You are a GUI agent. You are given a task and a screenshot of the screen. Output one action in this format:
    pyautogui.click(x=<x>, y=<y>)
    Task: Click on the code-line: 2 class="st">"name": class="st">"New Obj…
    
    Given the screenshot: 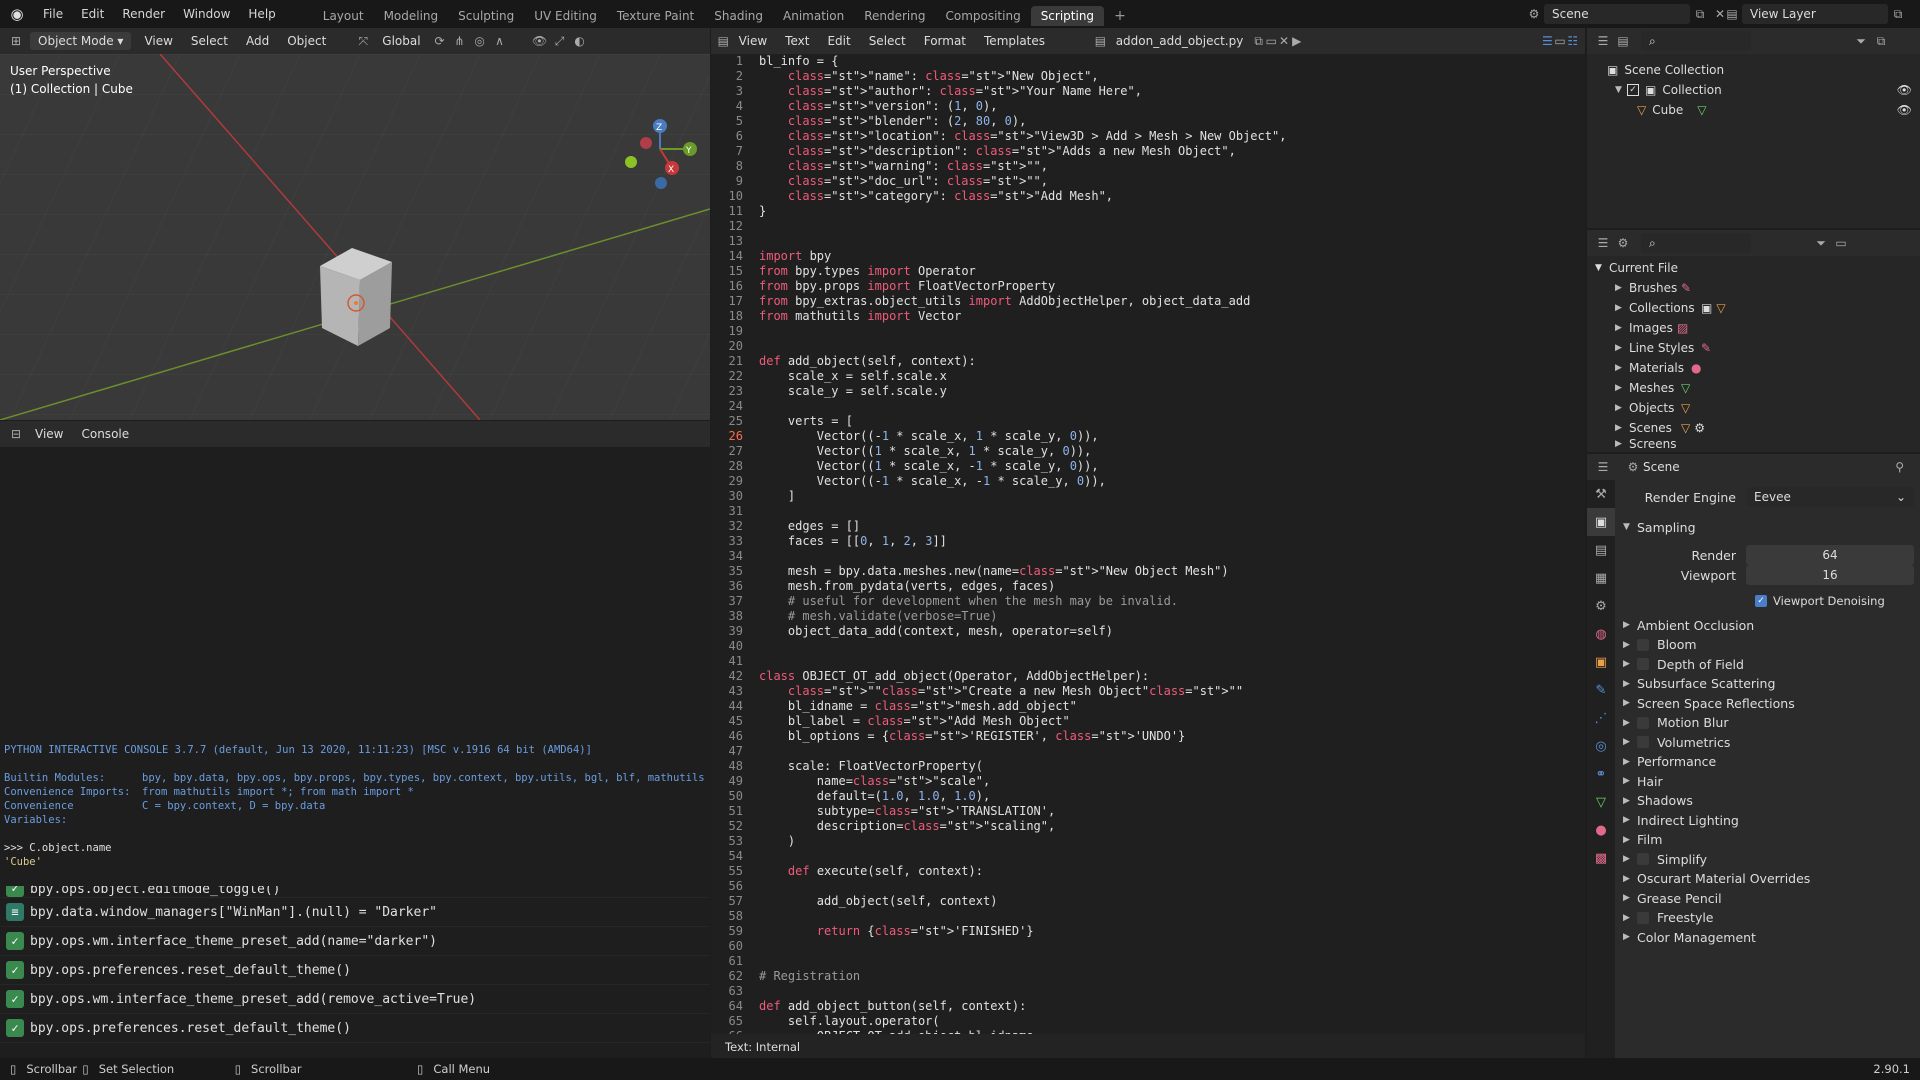 What is the action you would take?
    pyautogui.click(x=1141, y=76)
    